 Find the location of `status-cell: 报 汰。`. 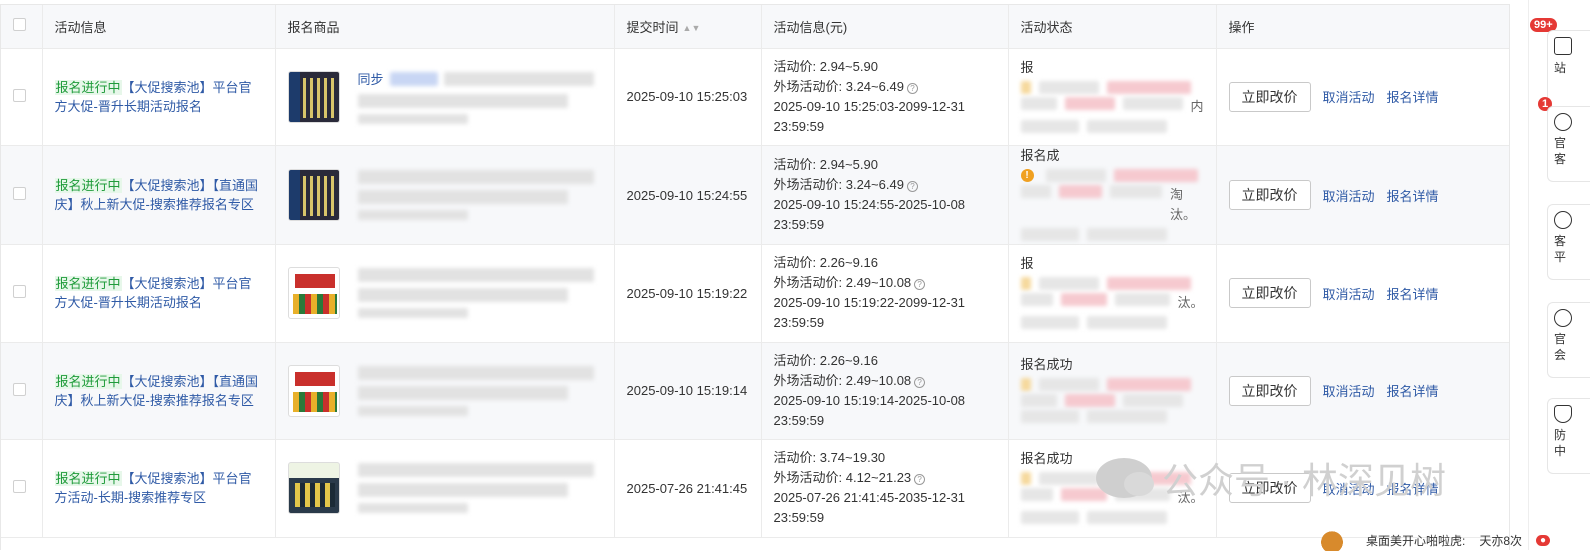

status-cell: 报 汰。 is located at coordinates (1112, 293).